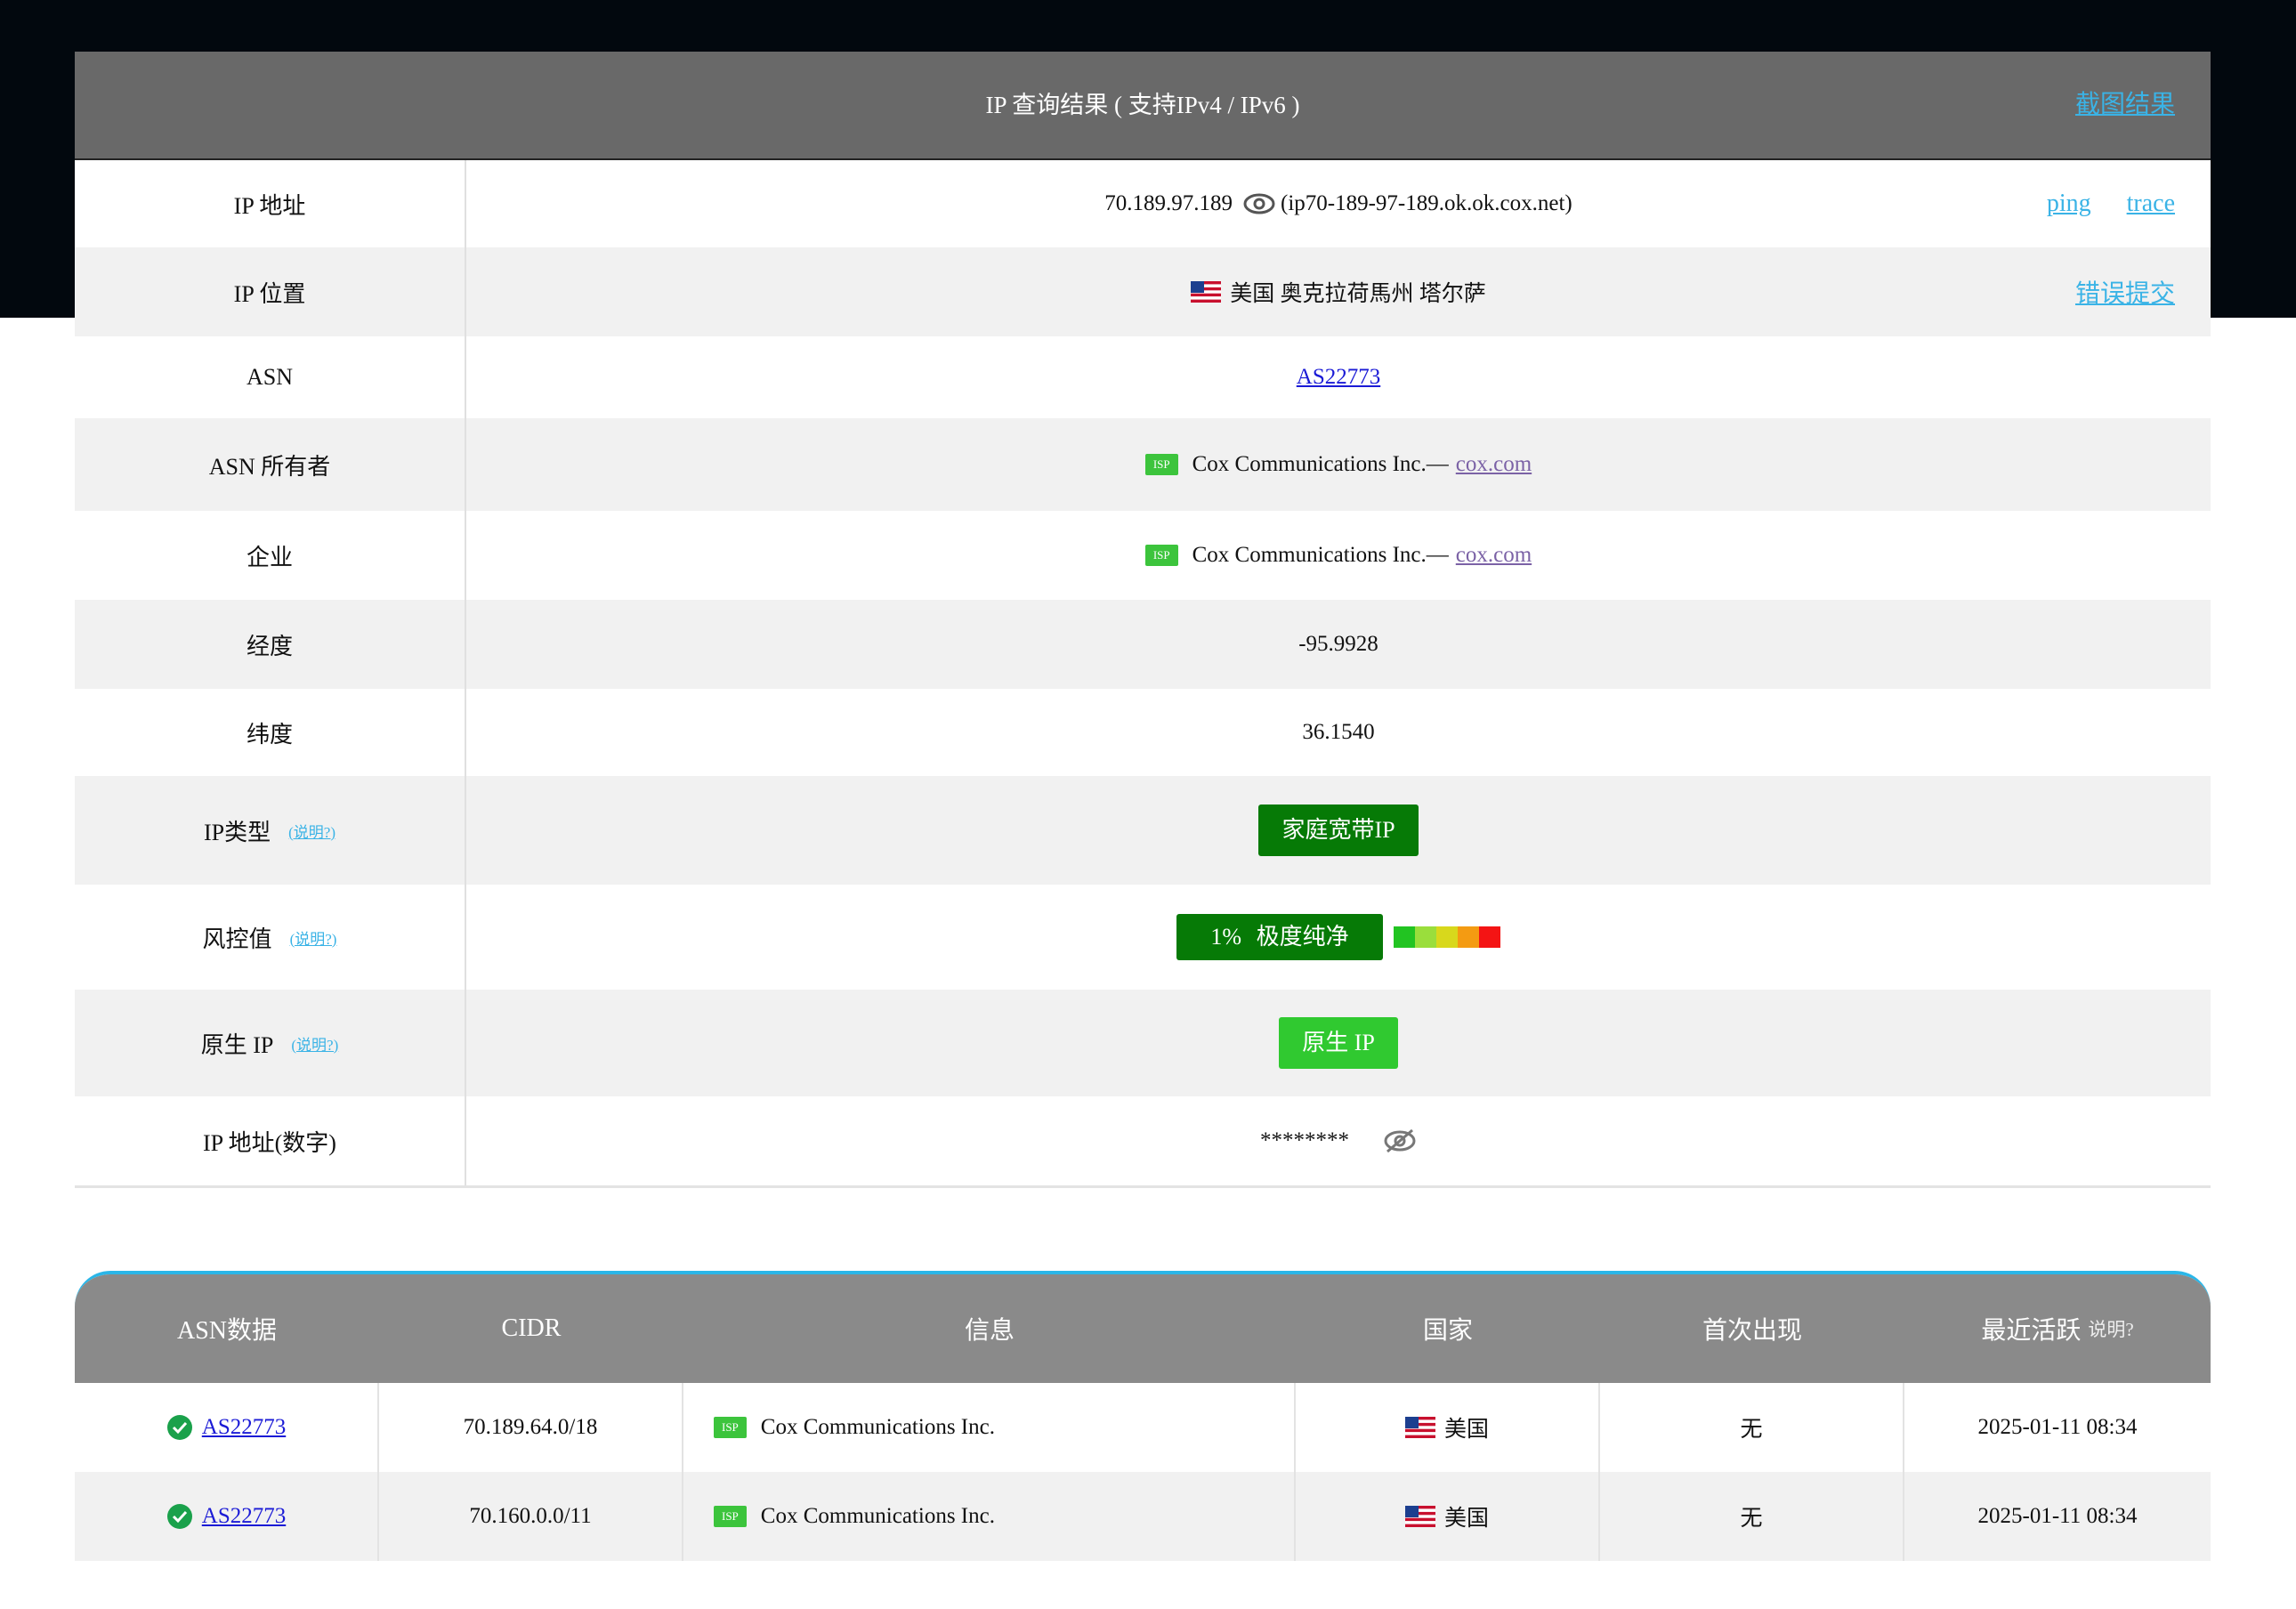  I want to click on trace-link: trace, so click(2151, 204).